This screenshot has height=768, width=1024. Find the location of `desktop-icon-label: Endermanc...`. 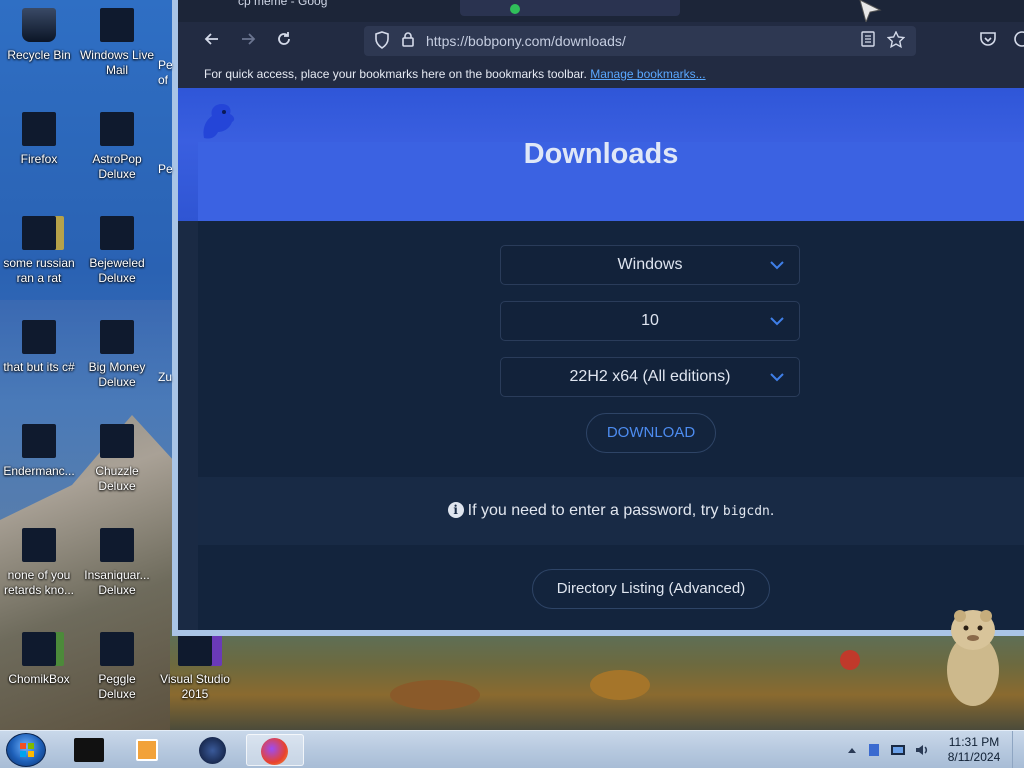

desktop-icon-label: Endermanc... is located at coordinates (39, 471).